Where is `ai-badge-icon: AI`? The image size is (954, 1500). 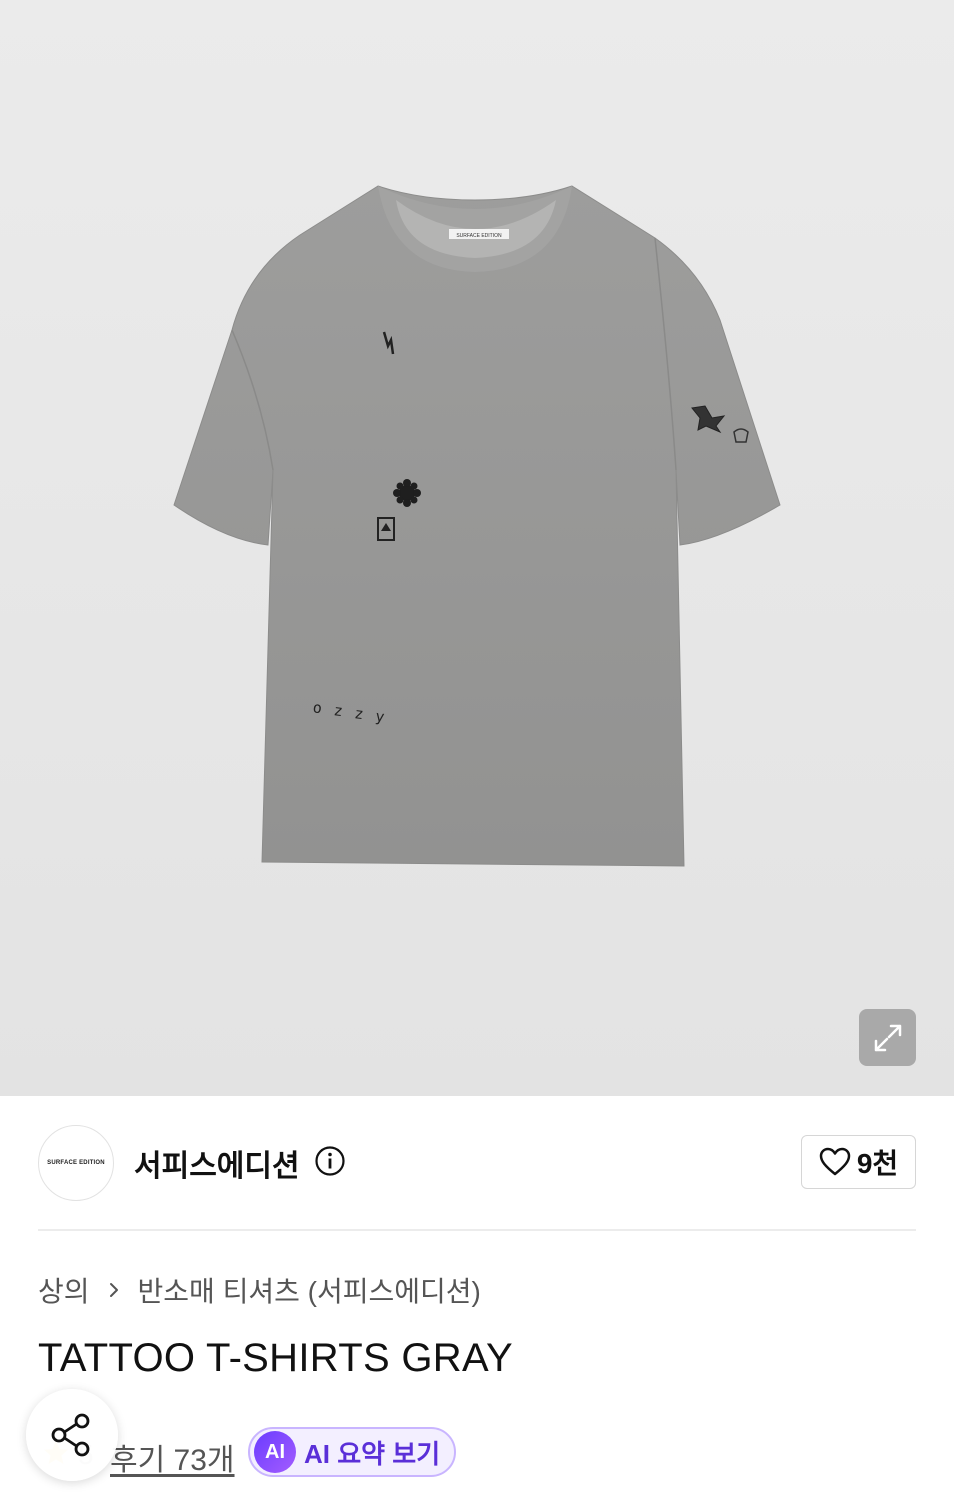
ai-badge-icon: AI is located at coordinates (275, 1452).